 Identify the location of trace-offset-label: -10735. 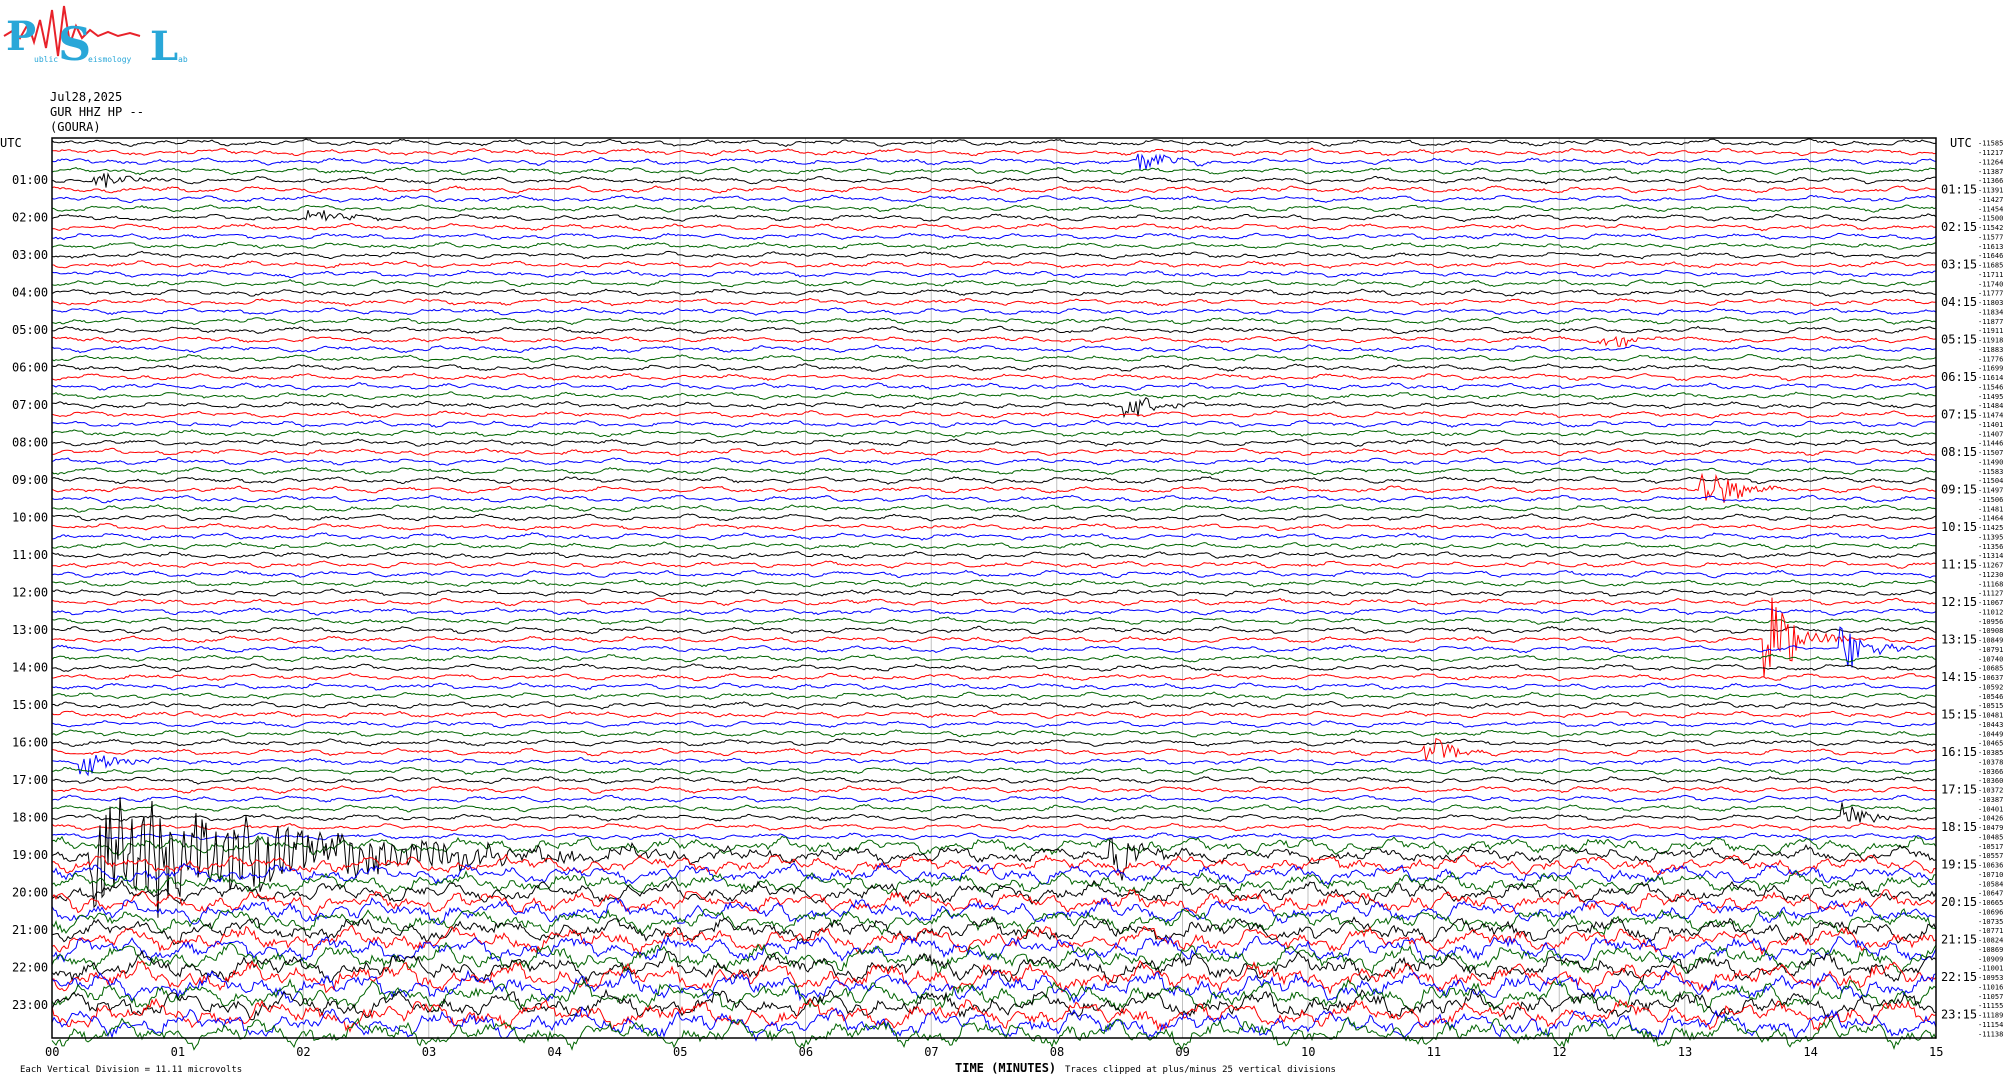
(1990, 922).